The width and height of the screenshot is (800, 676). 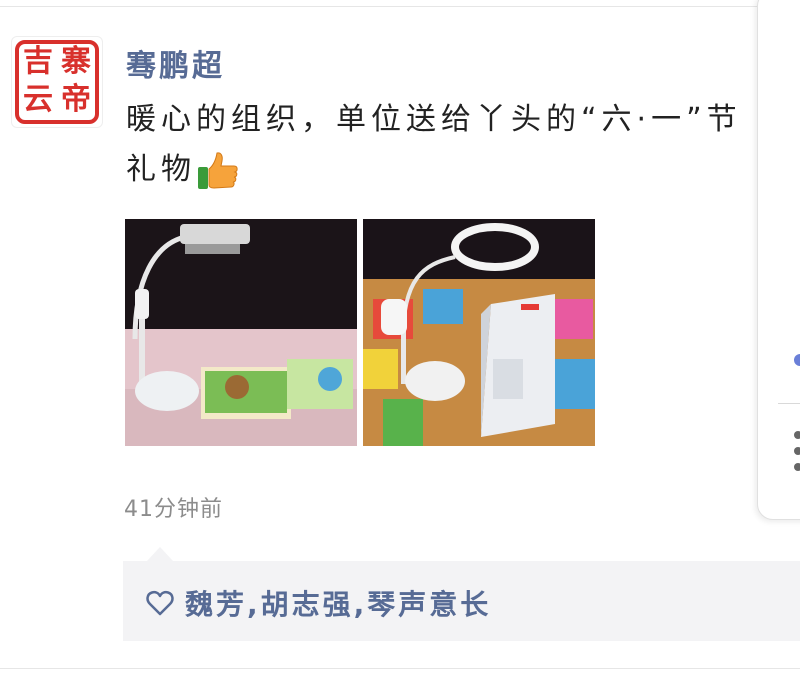 I want to click on side-indicator-icon, so click(x=797, y=360).